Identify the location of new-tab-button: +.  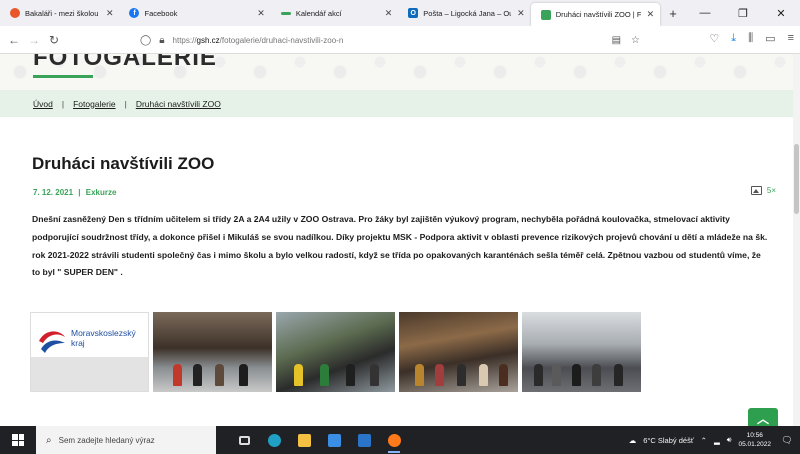
(673, 13).